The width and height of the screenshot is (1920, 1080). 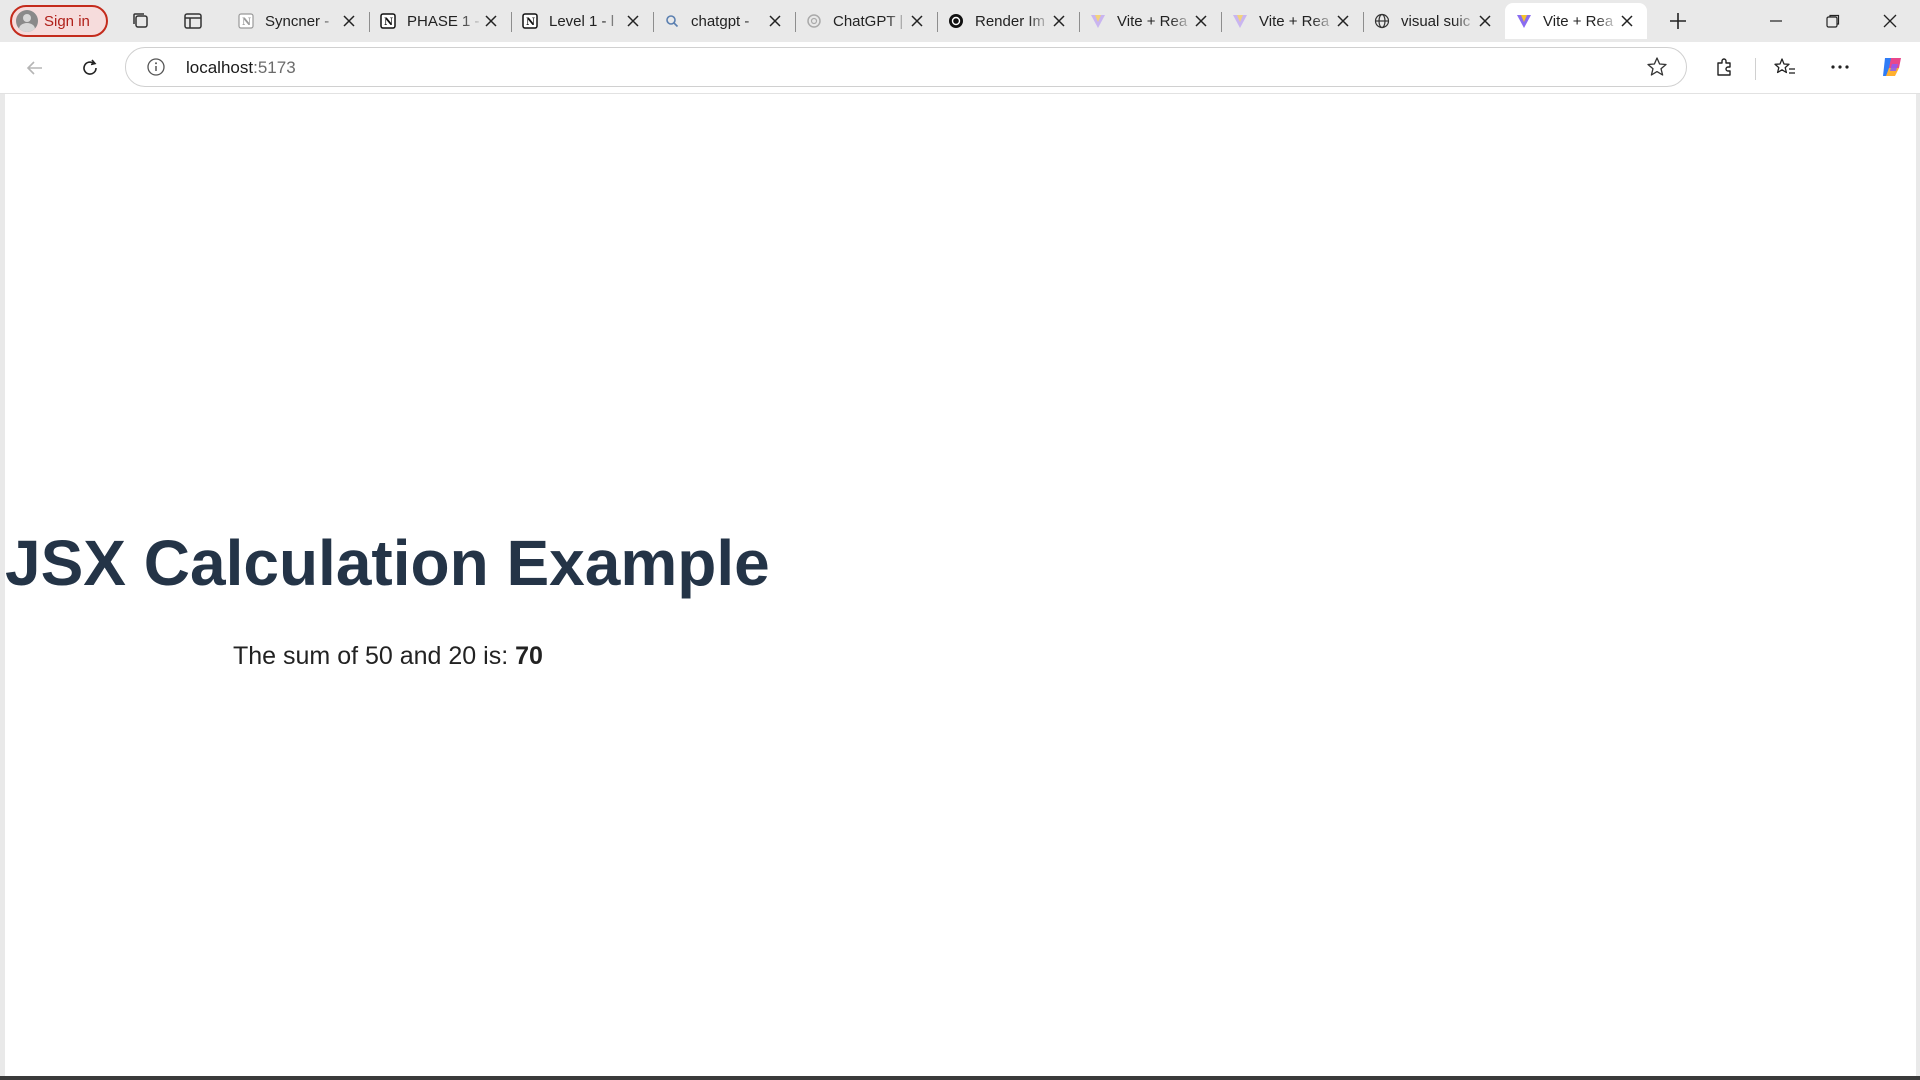 I want to click on workspaces-icon, so click(x=141, y=21).